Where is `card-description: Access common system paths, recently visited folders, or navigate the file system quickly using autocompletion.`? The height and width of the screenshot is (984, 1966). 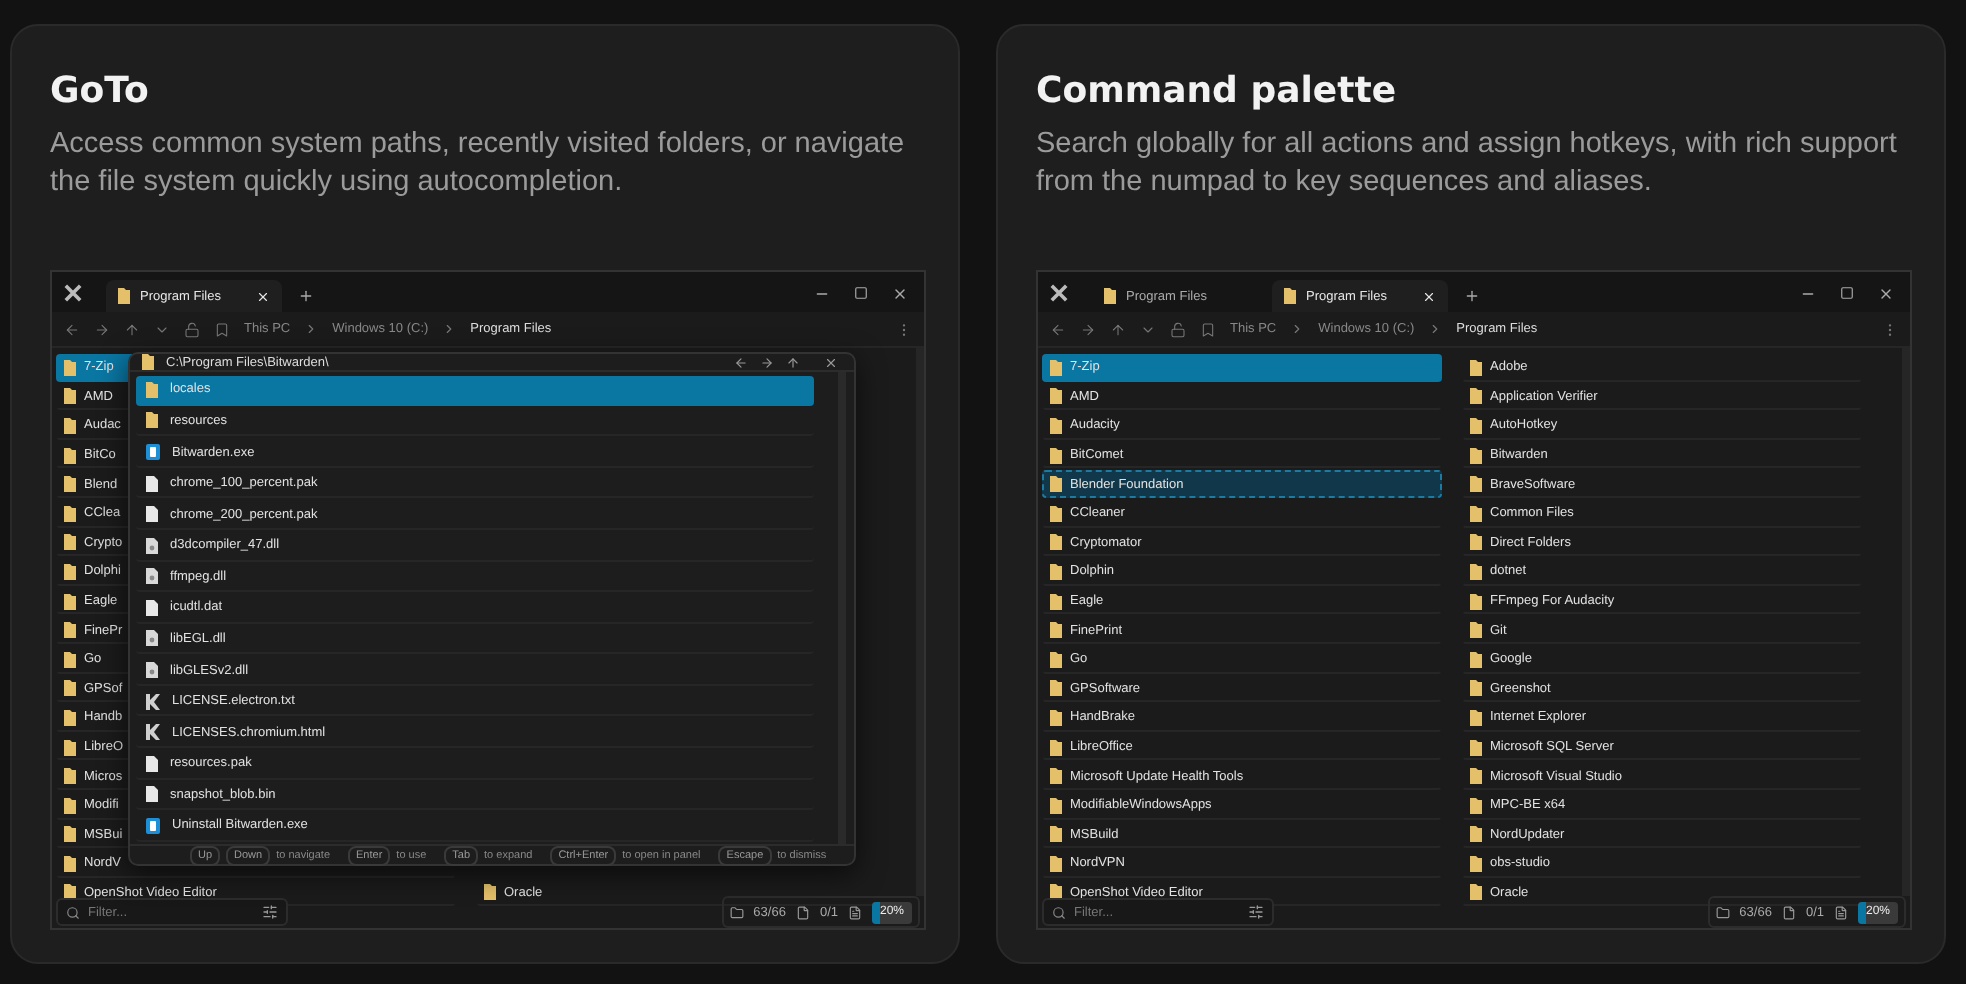 card-description: Access common system paths, recently visited folders, or navigate the file system quickly using autocompletion. is located at coordinates (478, 164).